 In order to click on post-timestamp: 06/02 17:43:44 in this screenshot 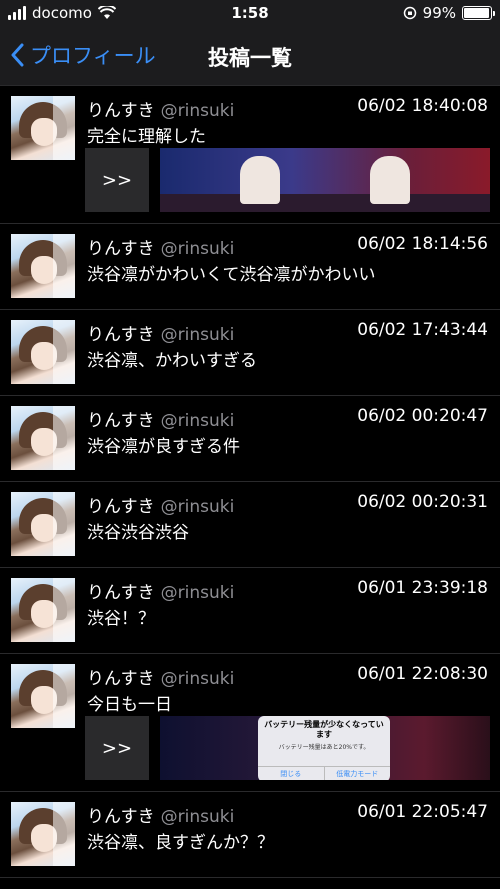, I will do `click(422, 330)`.